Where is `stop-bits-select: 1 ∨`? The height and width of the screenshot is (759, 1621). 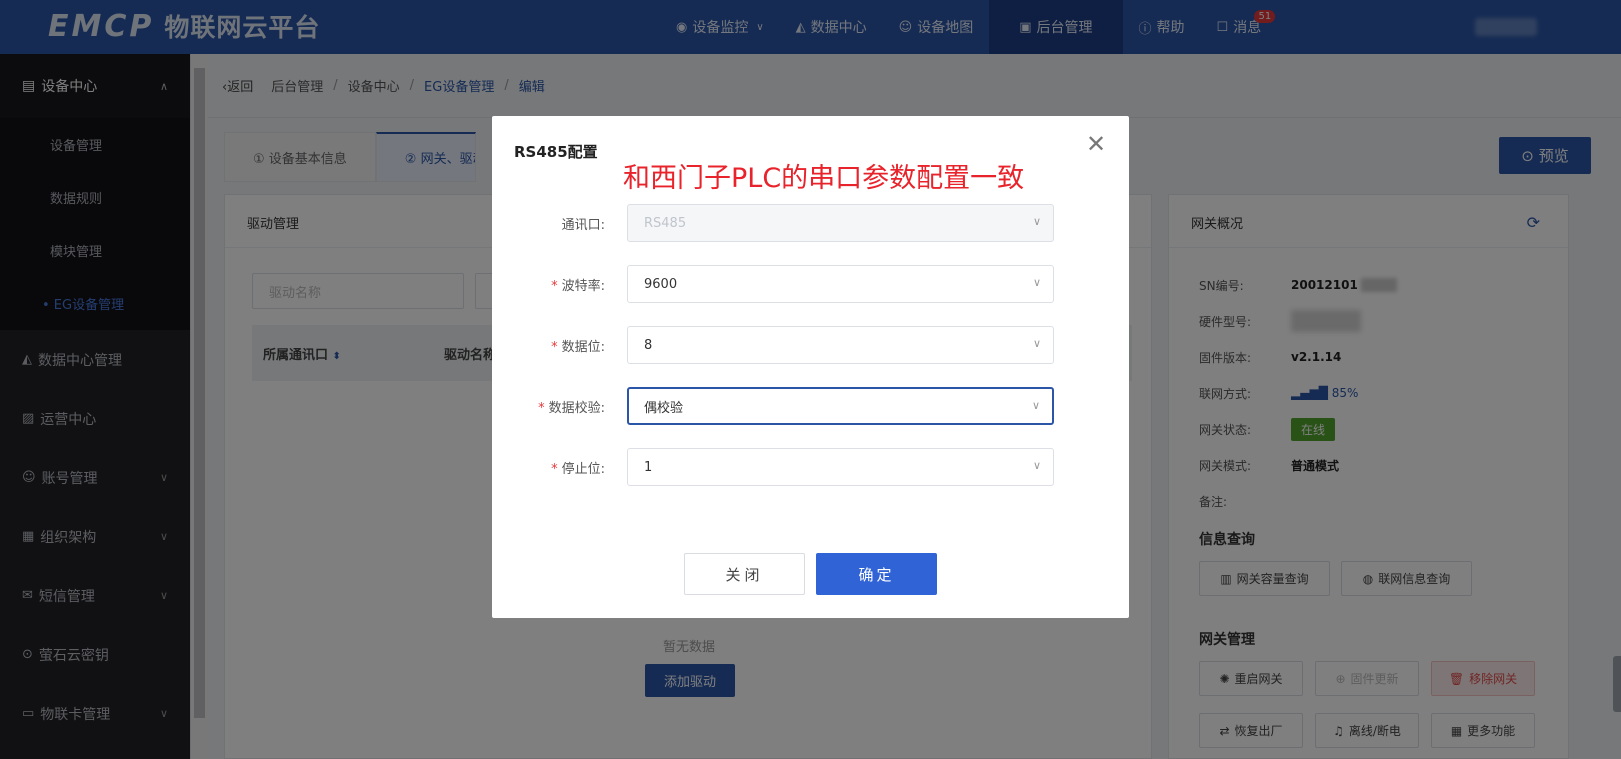 stop-bits-select: 1 ∨ is located at coordinates (840, 467).